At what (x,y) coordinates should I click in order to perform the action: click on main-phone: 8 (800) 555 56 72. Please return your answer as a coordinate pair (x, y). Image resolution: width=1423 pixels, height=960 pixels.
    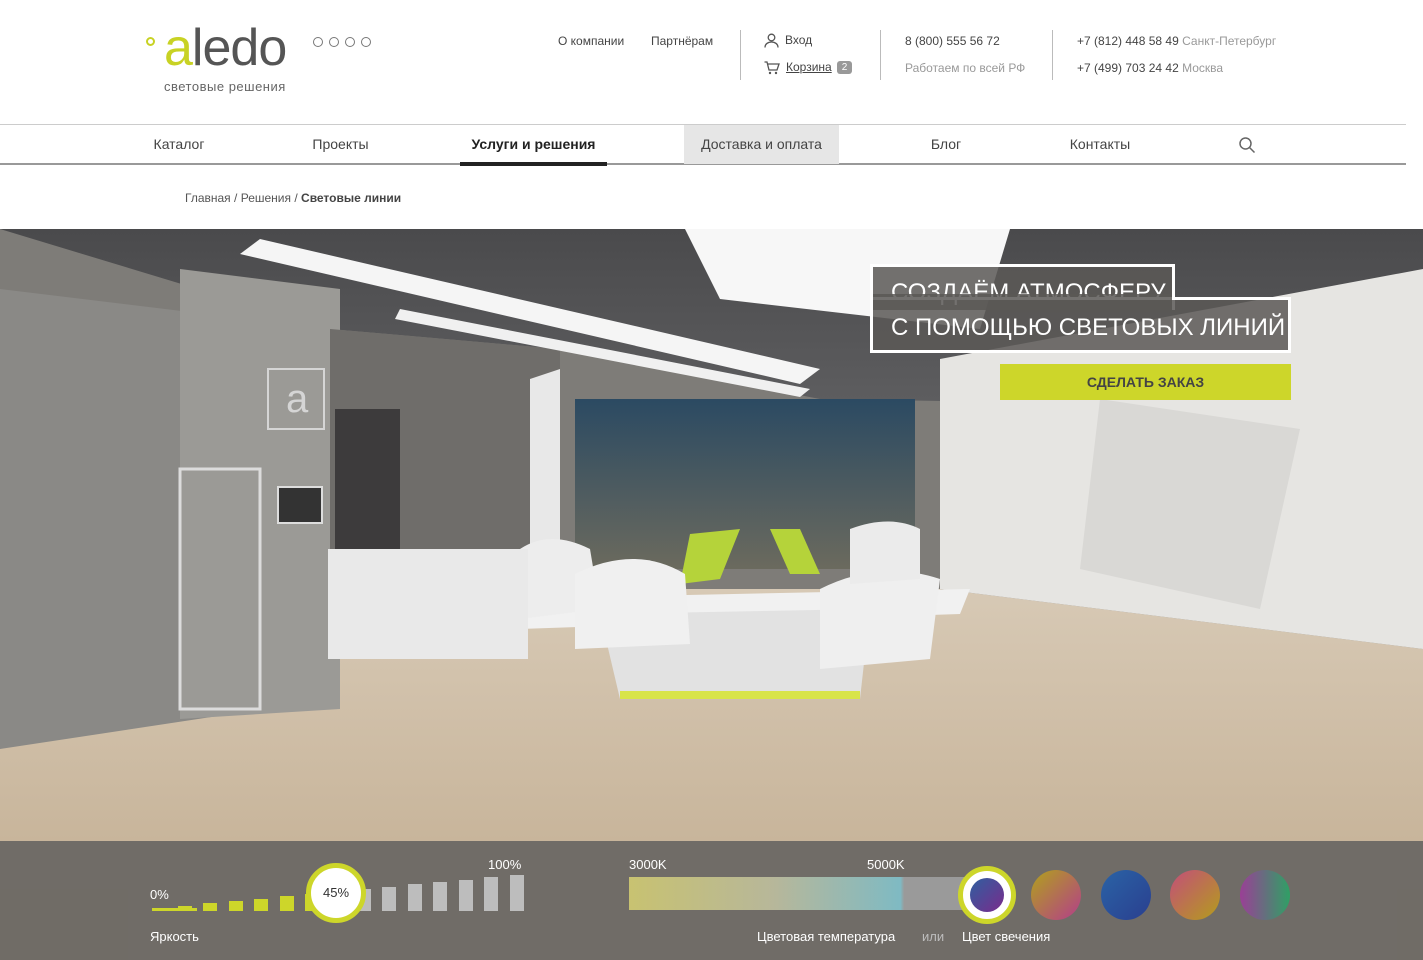
    Looking at the image, I should click on (952, 41).